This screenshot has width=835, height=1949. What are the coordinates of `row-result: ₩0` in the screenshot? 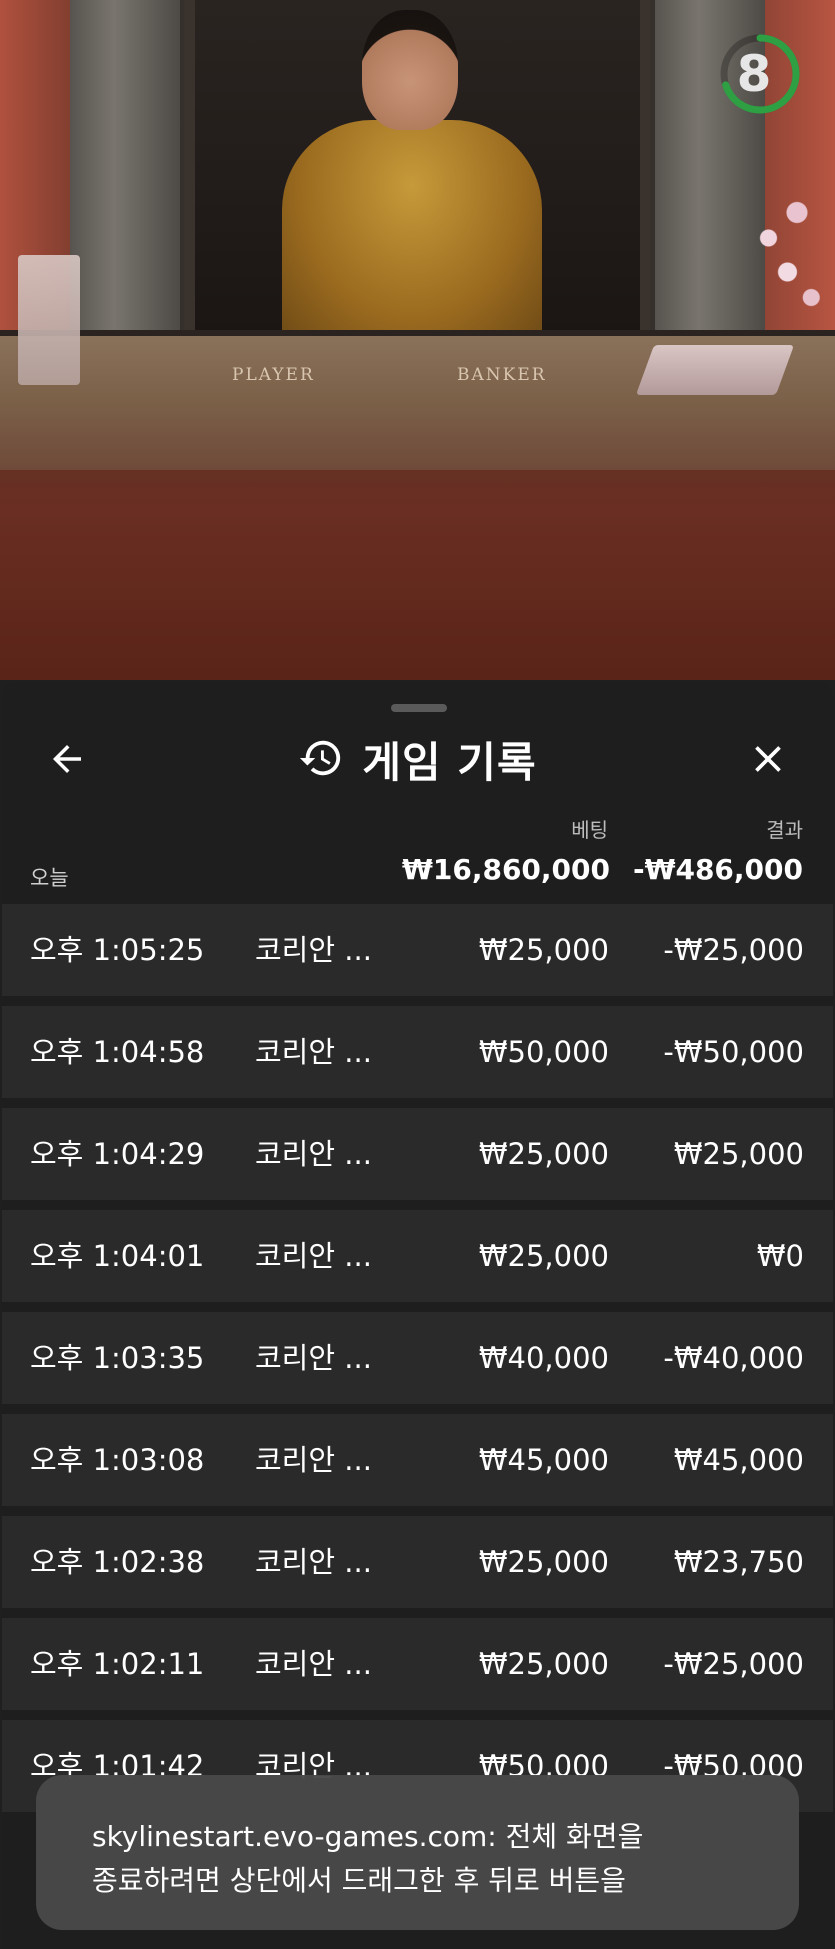 It's located at (780, 1256).